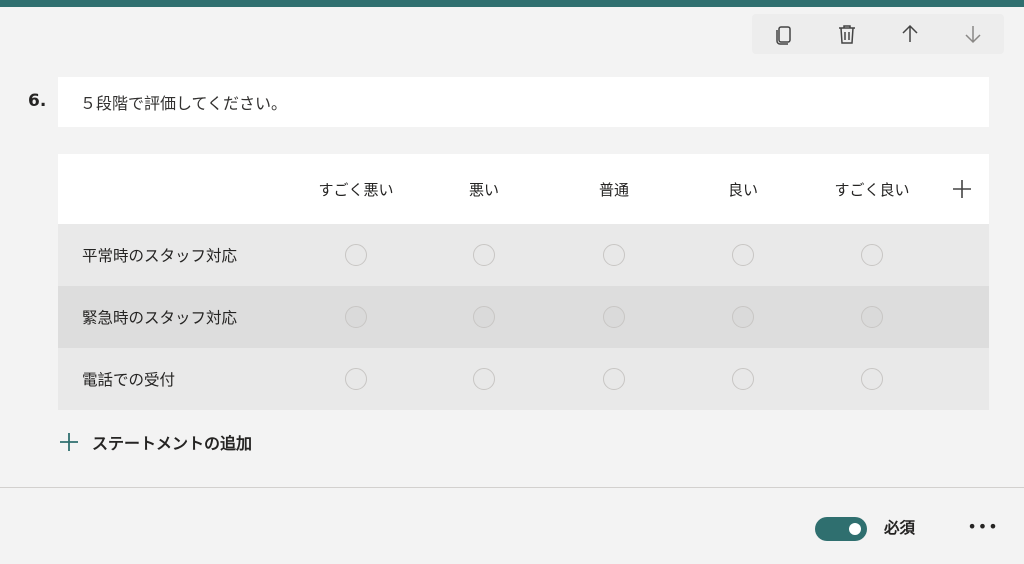 The image size is (1024, 564). I want to click on question-toolbar, so click(878, 34).